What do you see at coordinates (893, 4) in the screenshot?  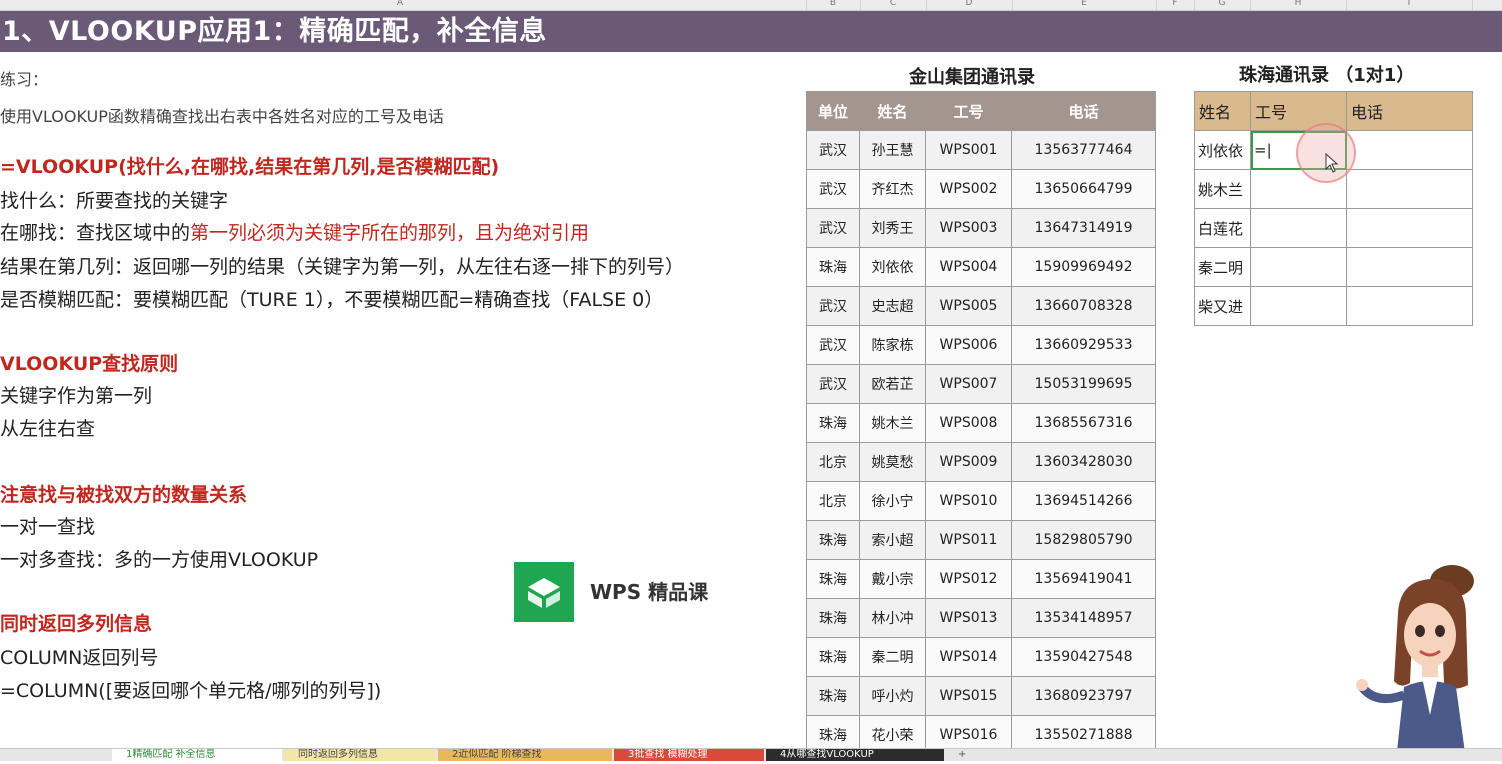 I see `column-letter-c: C` at bounding box center [893, 4].